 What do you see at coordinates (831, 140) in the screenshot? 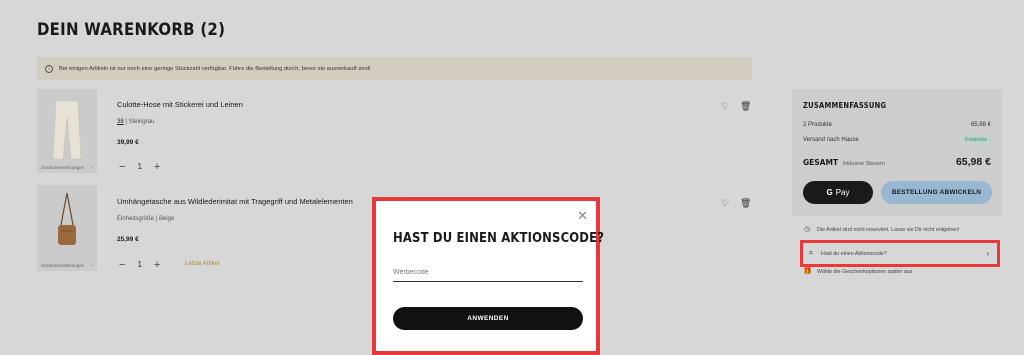
I see `shipping-label: Versand nach Hause` at bounding box center [831, 140].